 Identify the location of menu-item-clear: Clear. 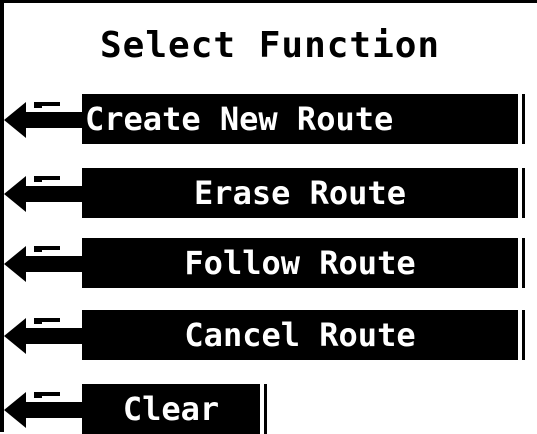
(144, 409).